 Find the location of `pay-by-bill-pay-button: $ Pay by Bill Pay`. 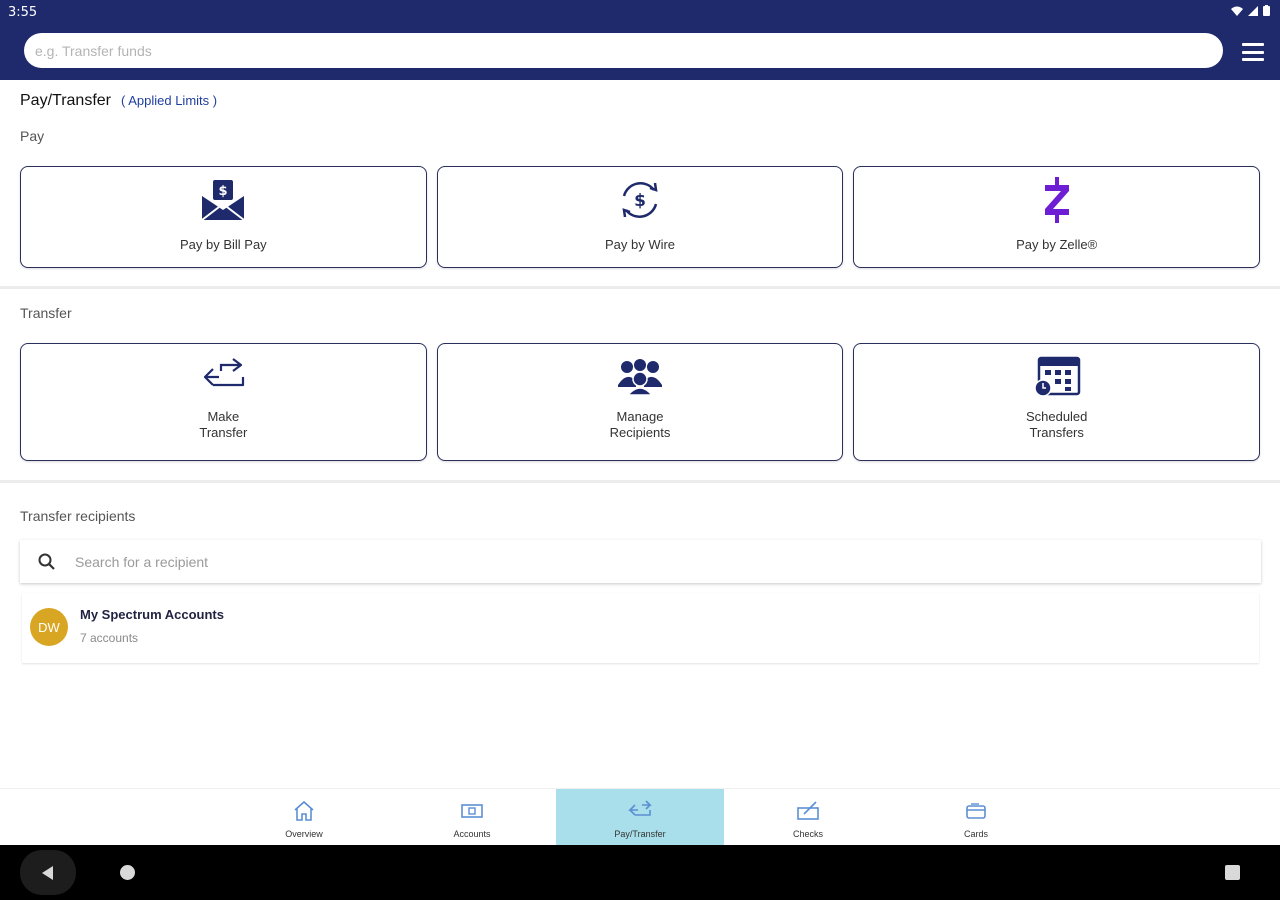

pay-by-bill-pay-button: $ Pay by Bill Pay is located at coordinates (223, 217).